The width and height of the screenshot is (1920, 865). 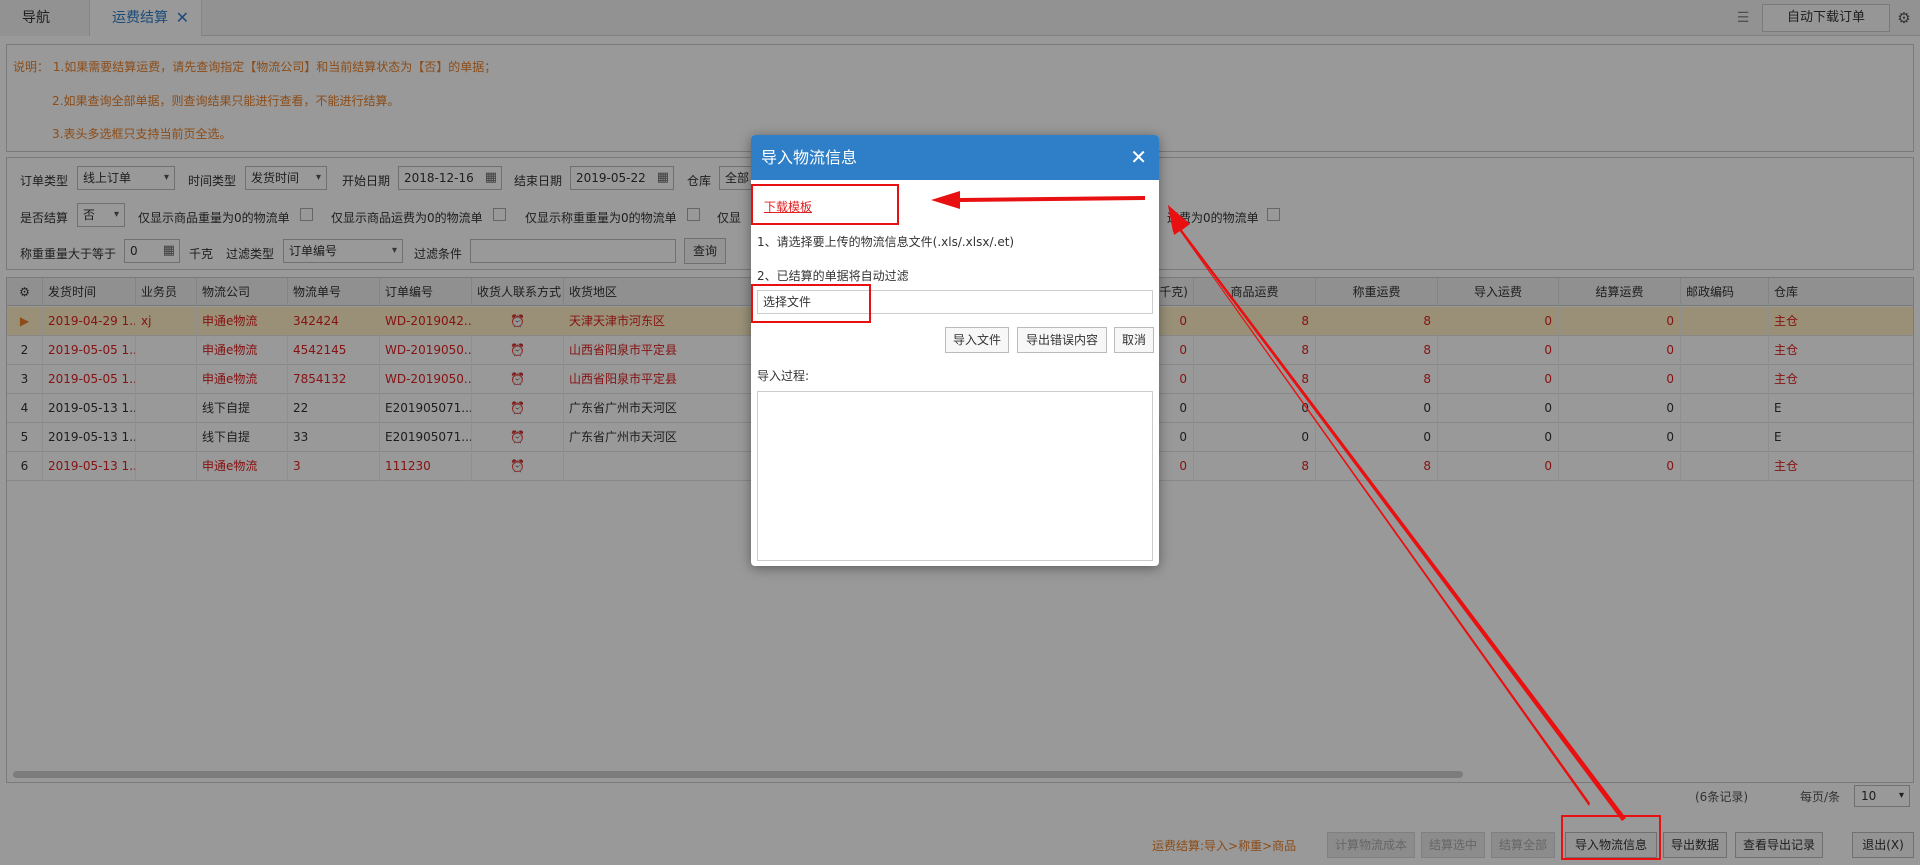 I want to click on cancel-button: 取消, so click(x=1134, y=340).